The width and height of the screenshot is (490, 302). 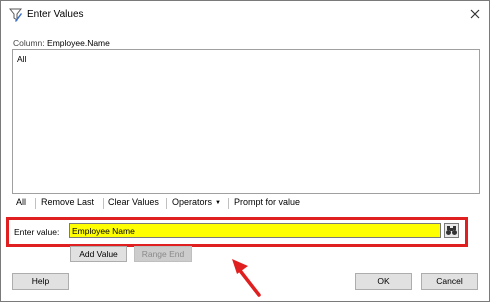 I want to click on clear-values-button: Clear Values, so click(x=133, y=202).